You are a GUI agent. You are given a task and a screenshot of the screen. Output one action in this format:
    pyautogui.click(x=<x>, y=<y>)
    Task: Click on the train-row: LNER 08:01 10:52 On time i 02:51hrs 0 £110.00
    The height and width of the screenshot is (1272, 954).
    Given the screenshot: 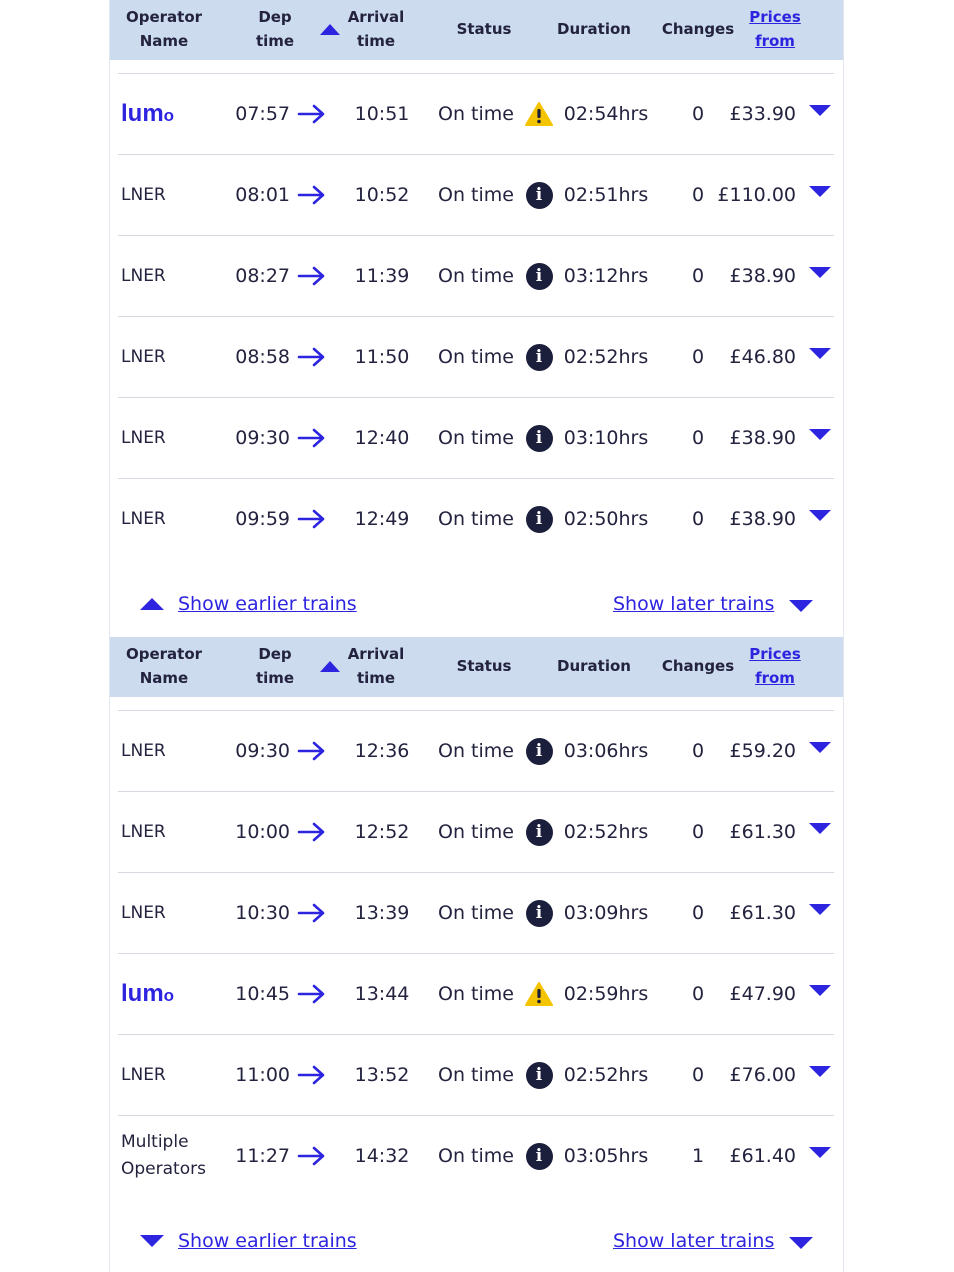 What is the action you would take?
    pyautogui.click(x=476, y=194)
    